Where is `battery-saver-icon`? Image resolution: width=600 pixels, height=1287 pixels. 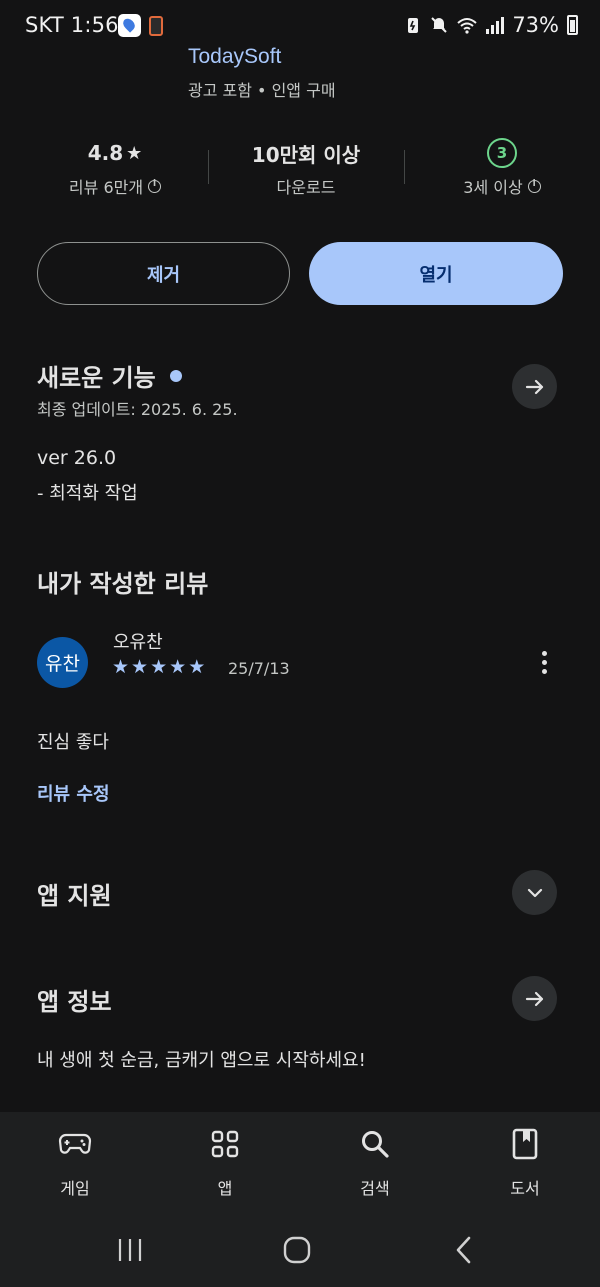
battery-saver-icon is located at coordinates (413, 25).